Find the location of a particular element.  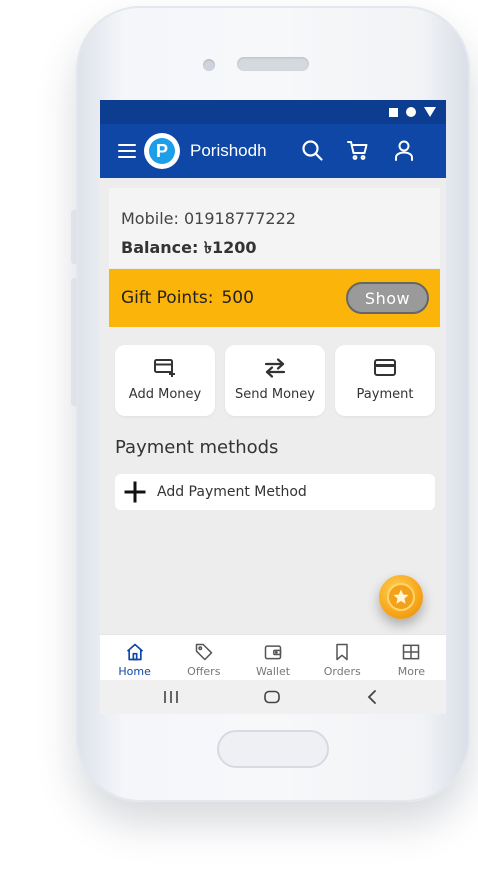

hamburger-menu-icon is located at coordinates (127, 151).